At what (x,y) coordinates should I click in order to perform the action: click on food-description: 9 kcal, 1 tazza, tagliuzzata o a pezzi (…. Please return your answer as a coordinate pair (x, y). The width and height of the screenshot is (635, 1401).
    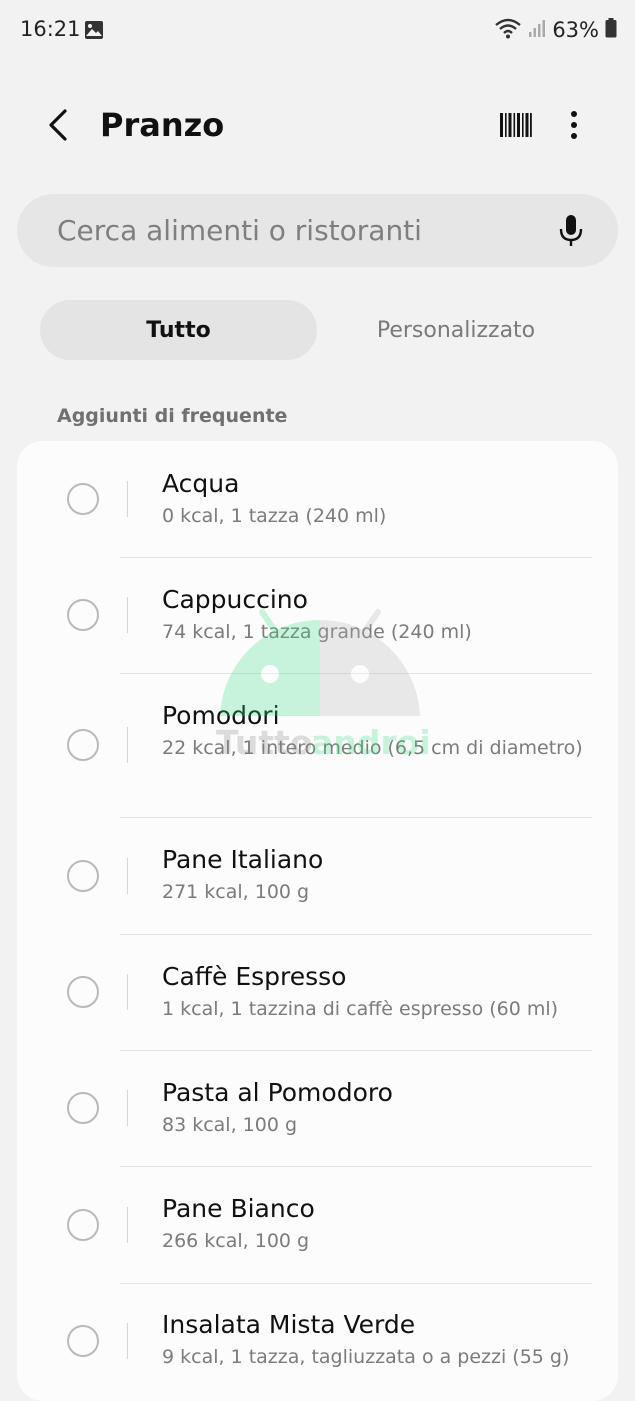
    Looking at the image, I should click on (366, 1357).